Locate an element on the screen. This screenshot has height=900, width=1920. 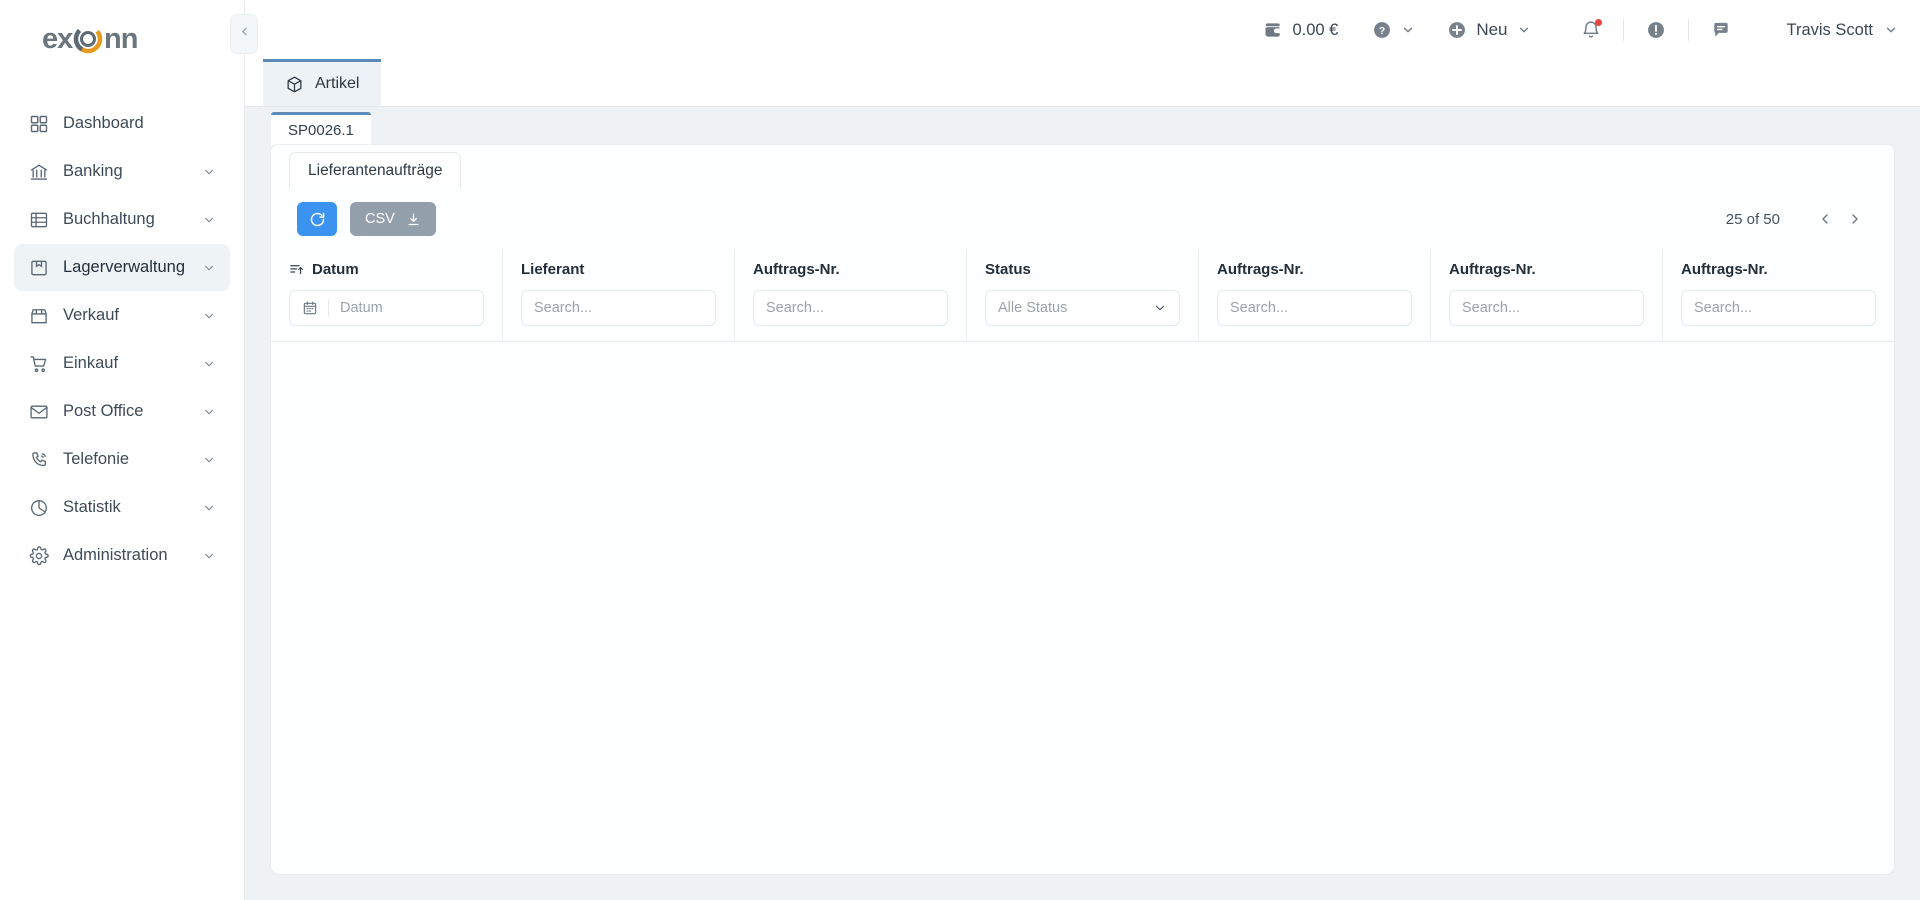
column-title: Lieferant is located at coordinates (553, 269).